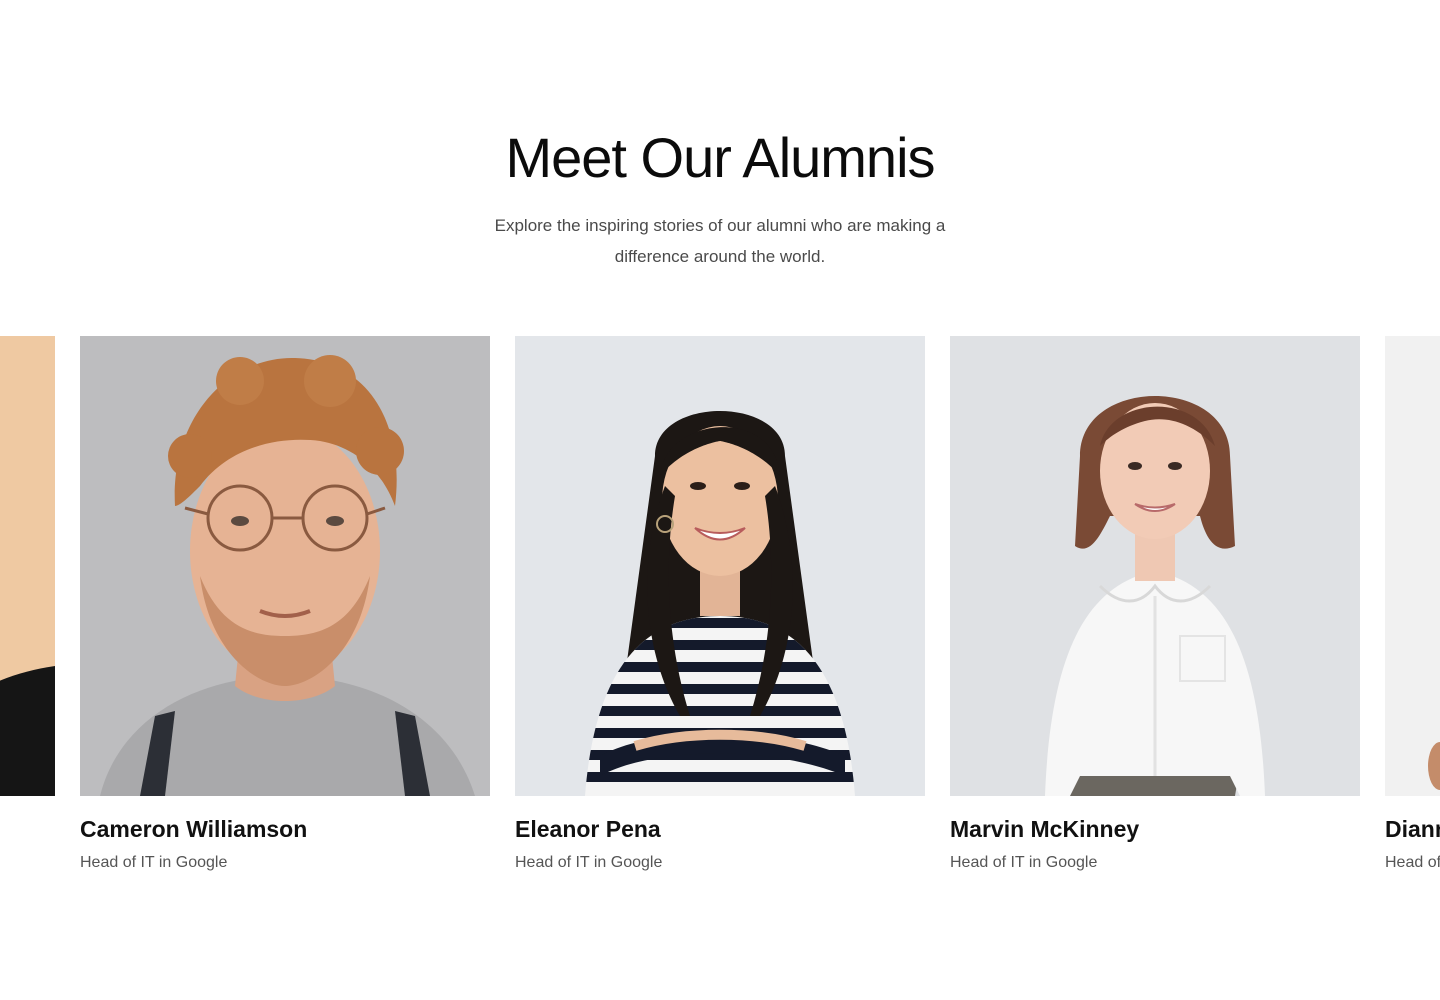 The height and width of the screenshot is (1000, 1440). What do you see at coordinates (1045, 829) in the screenshot?
I see `alumni-name: Marvin McKinney` at bounding box center [1045, 829].